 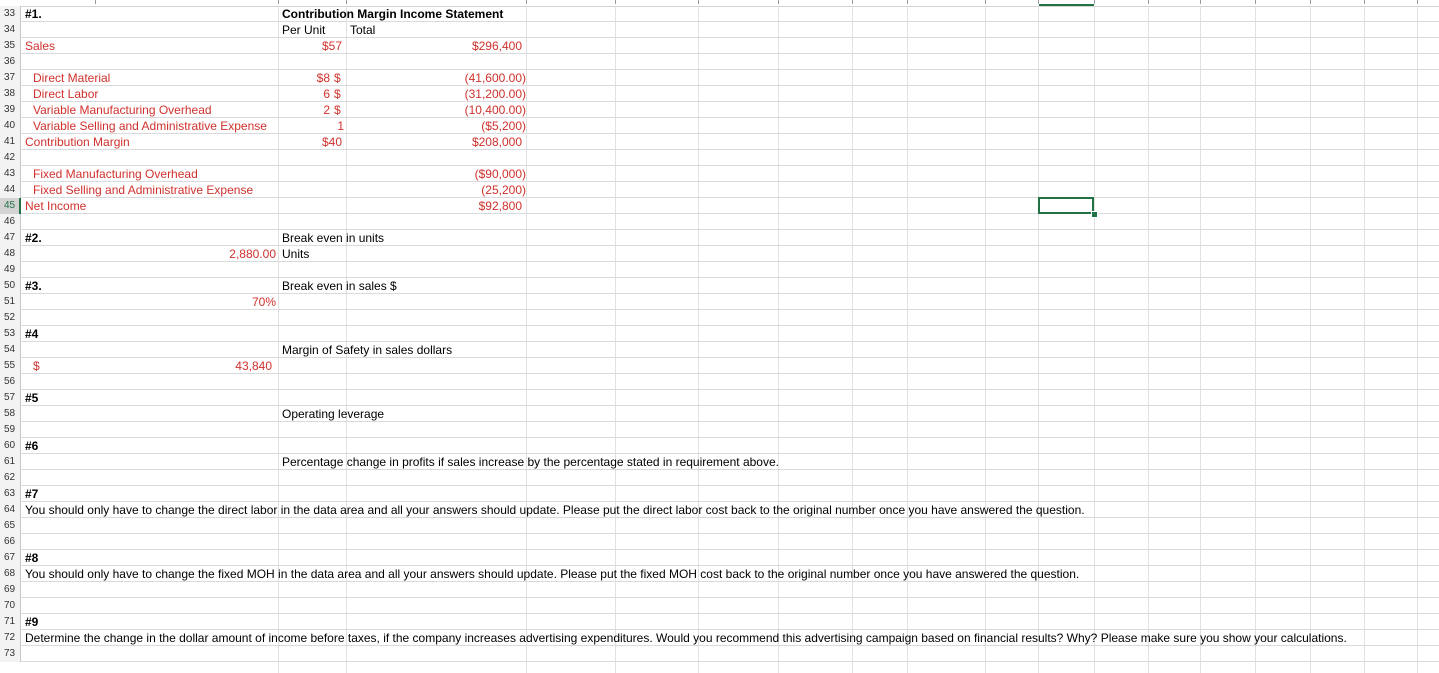 What do you see at coordinates (188, 302) in the screenshot?
I see `cell-b51: 70%` at bounding box center [188, 302].